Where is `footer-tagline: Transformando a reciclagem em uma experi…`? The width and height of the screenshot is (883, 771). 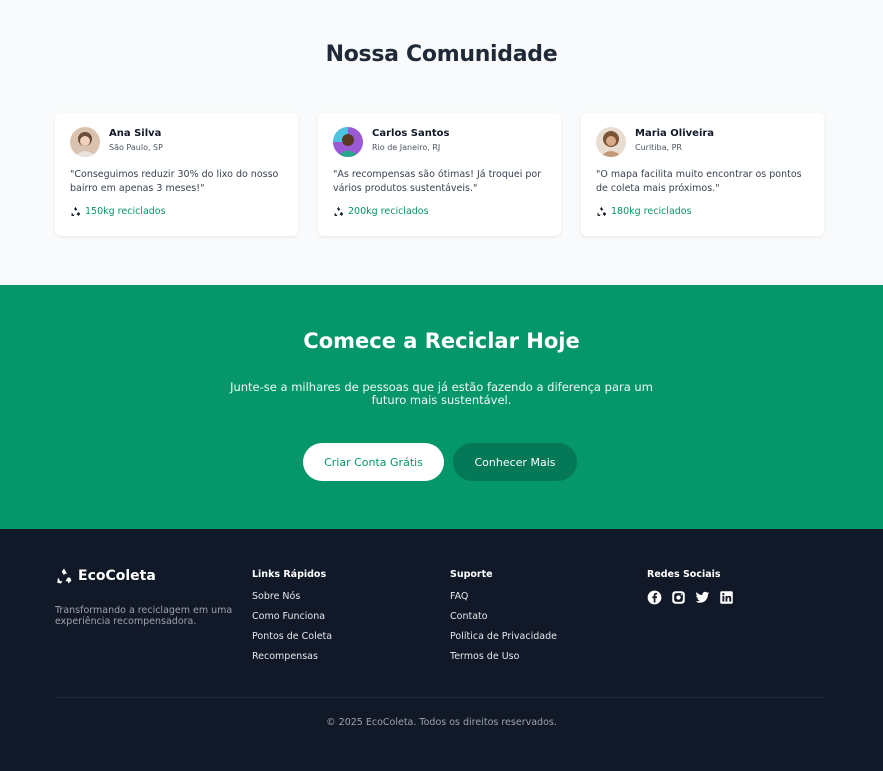
footer-tagline: Transformando a reciclagem em uma experi… is located at coordinates (144, 616).